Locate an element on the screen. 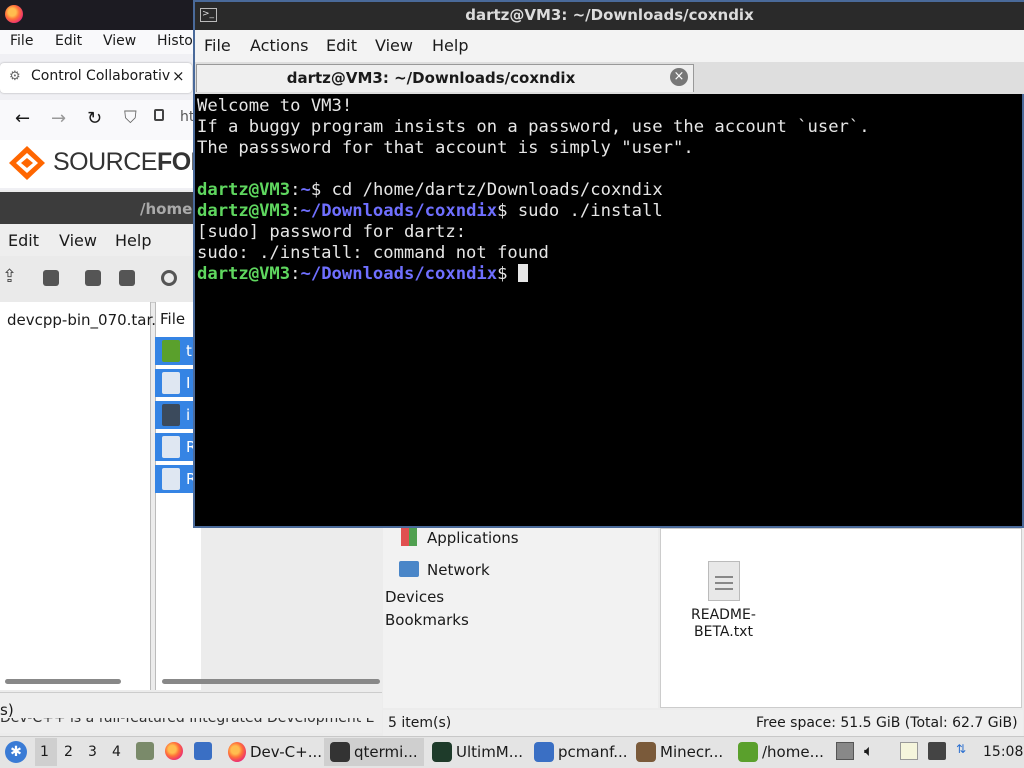 The width and height of the screenshot is (1024, 768). item-count: 5 item(s) is located at coordinates (420, 723).